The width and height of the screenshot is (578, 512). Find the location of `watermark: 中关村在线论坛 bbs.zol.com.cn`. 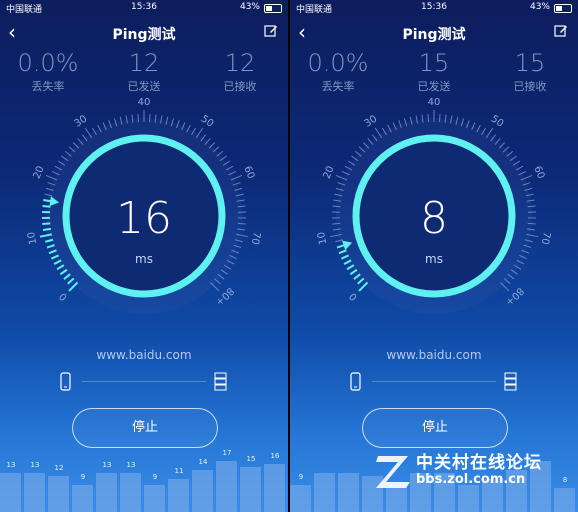

watermark: 中关村在线论坛 bbs.zol.com.cn is located at coordinates (472, 472).